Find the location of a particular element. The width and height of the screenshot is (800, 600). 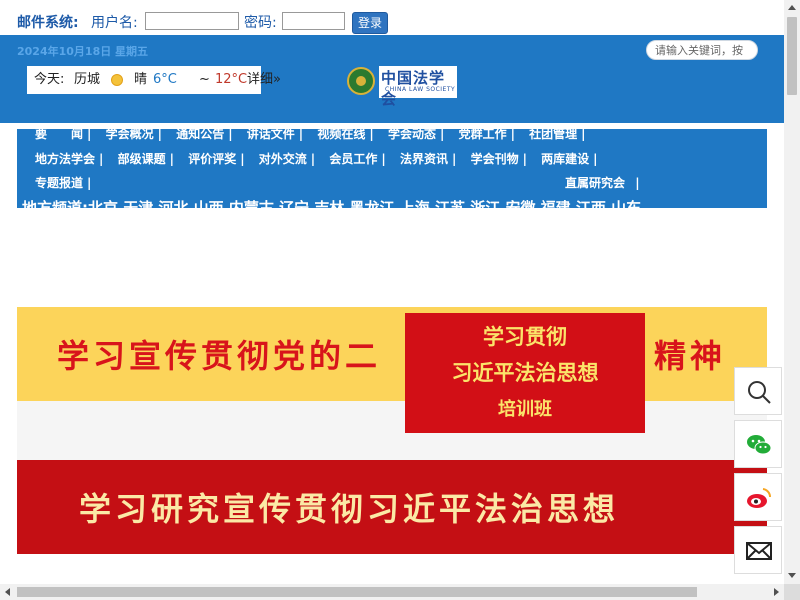

search-icon is located at coordinates (759, 392).